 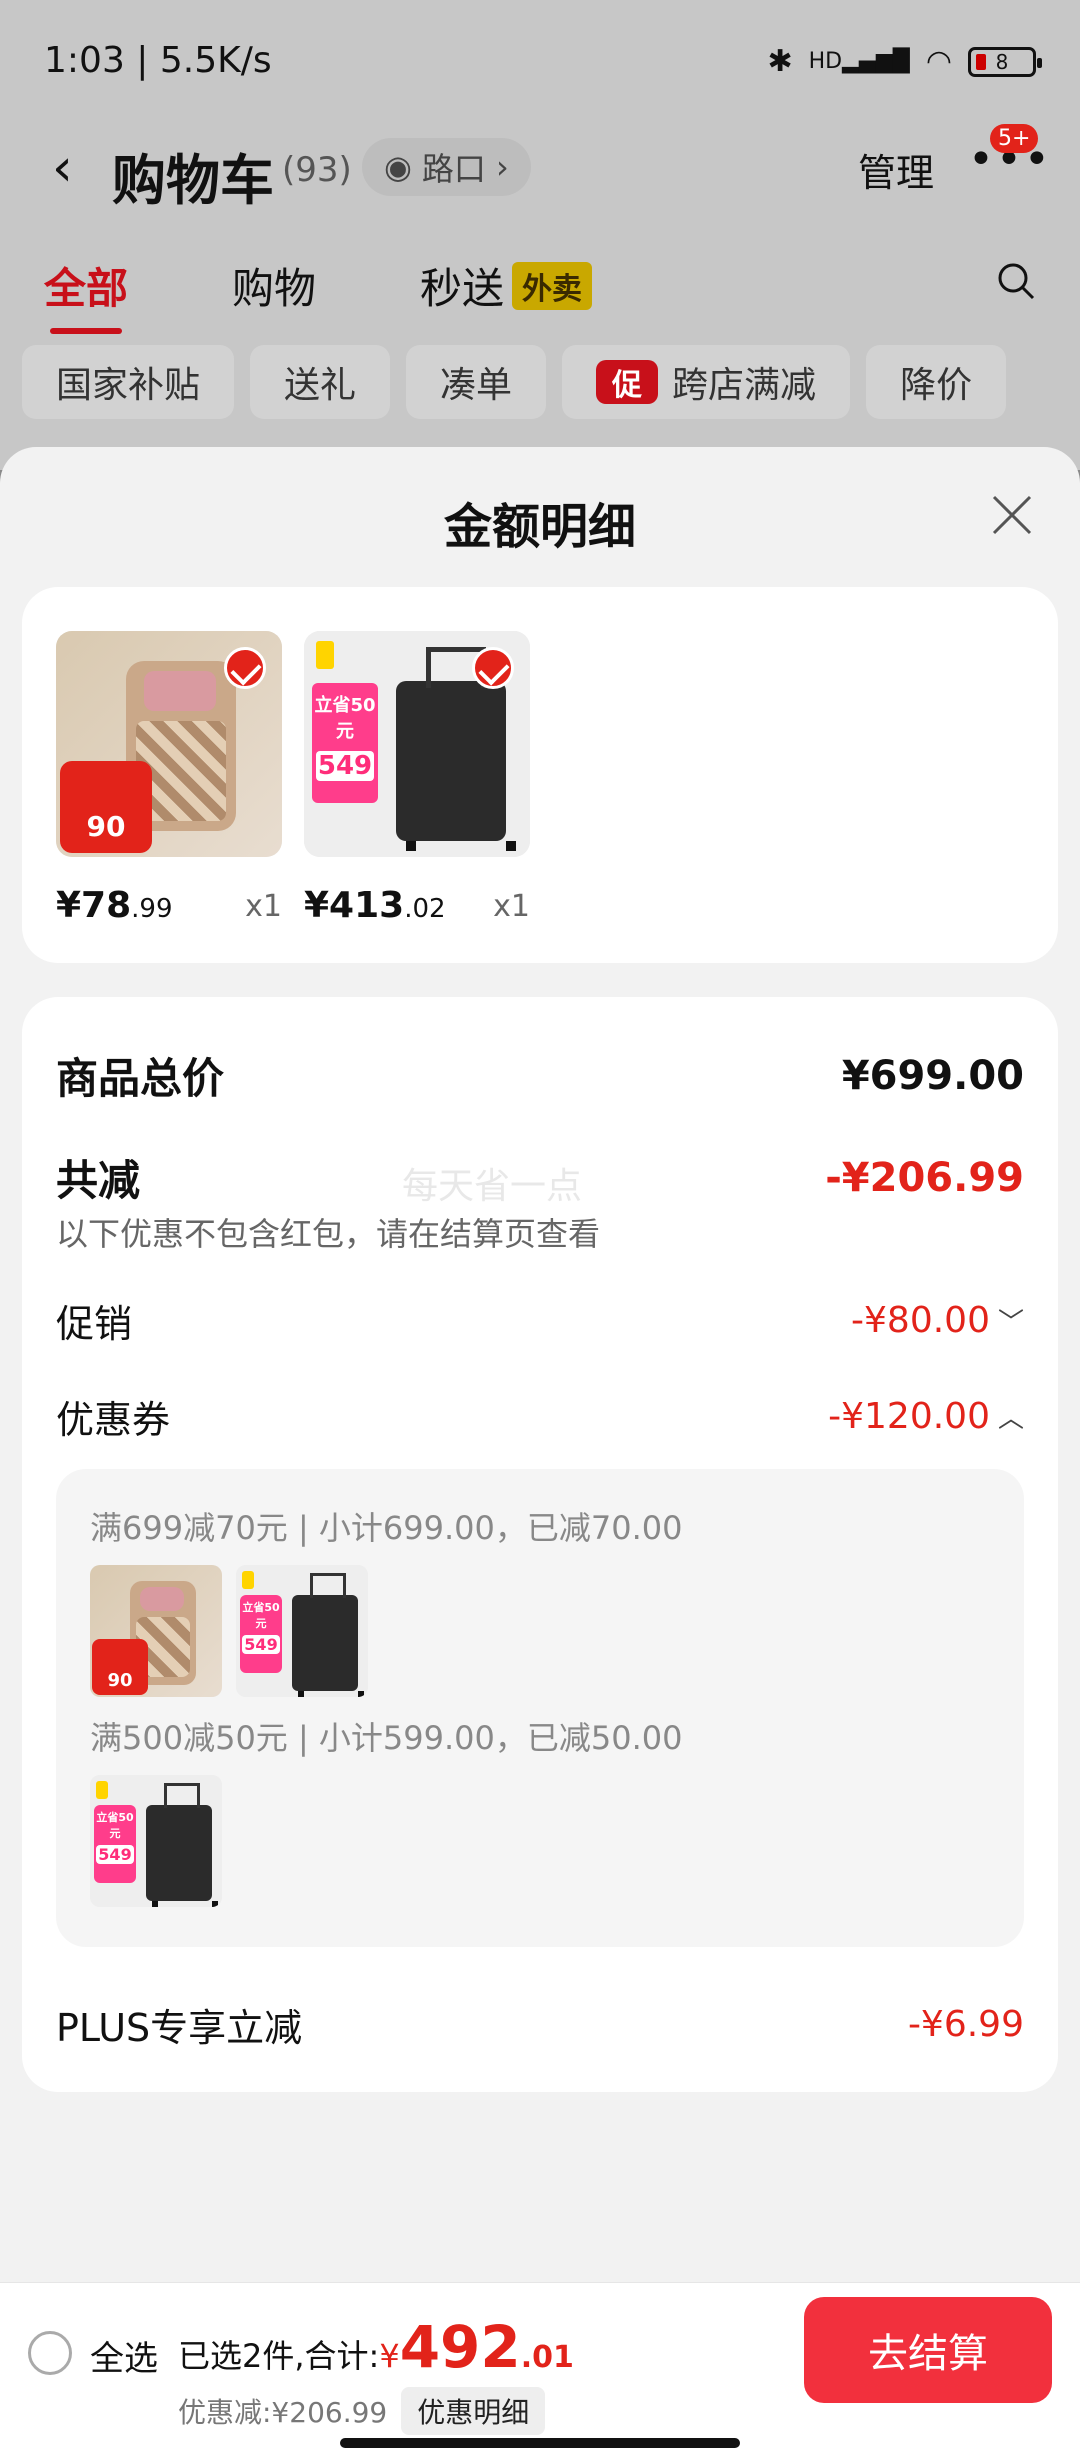 I want to click on nav-bar: ‹ 购物车 (93) ◉ 路口 › 管理 ••• 5+, so click(x=540, y=168).